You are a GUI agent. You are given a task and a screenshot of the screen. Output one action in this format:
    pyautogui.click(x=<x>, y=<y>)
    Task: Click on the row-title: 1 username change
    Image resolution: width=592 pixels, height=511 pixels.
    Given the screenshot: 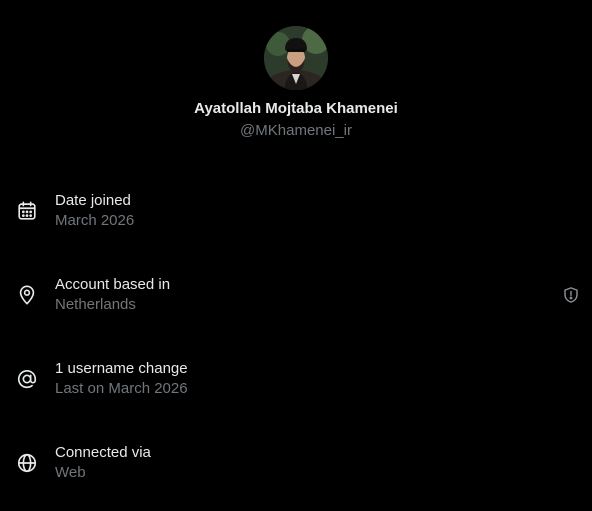 What is the action you would take?
    pyautogui.click(x=121, y=368)
    